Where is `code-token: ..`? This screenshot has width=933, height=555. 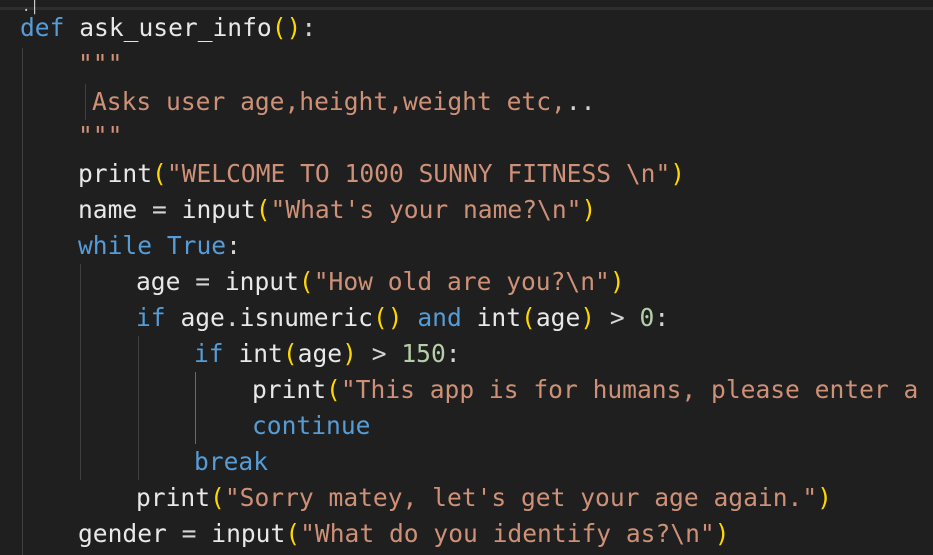
code-token: .. is located at coordinates (580, 101).